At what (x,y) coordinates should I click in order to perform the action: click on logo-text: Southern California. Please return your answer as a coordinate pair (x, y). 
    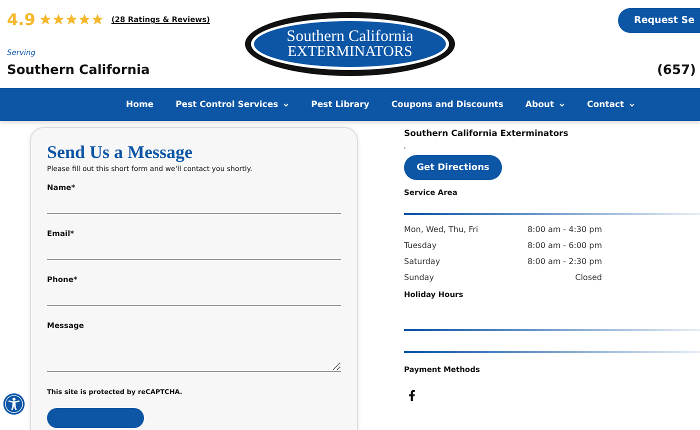
    Looking at the image, I should click on (350, 36).